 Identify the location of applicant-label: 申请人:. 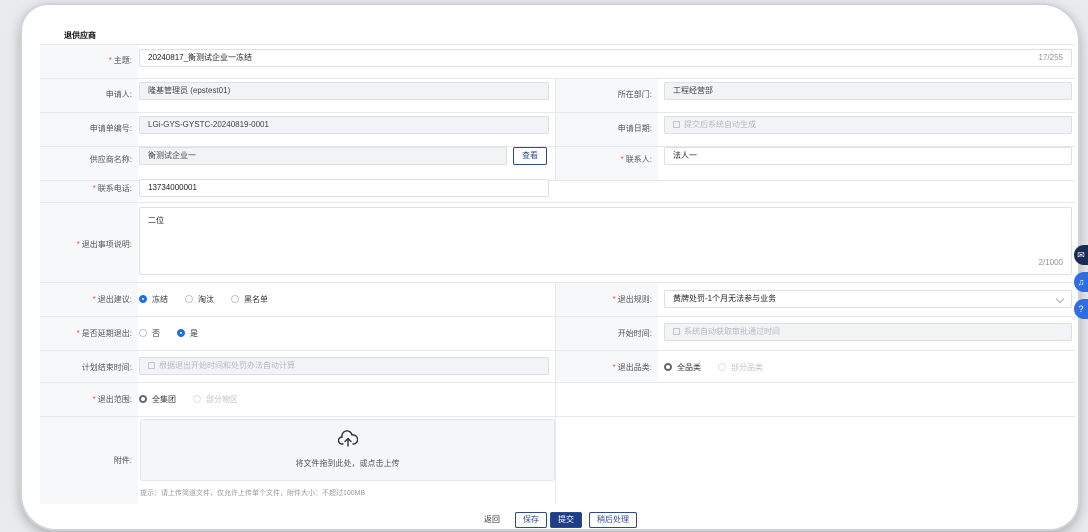
(118, 94).